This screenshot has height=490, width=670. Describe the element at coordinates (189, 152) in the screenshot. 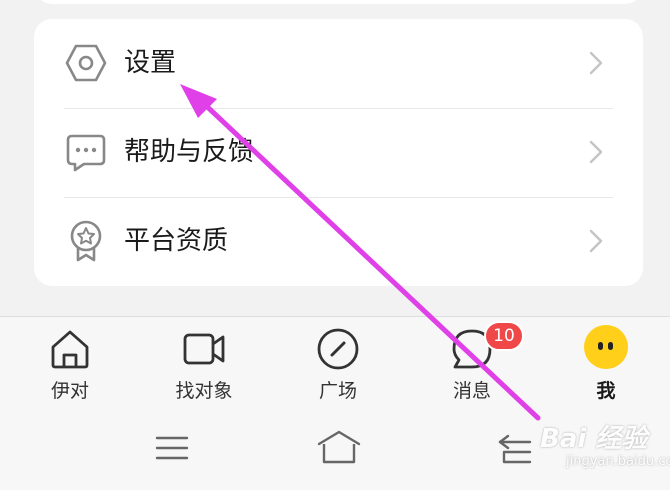

I see `menu-item-label: 帮助与反馈` at that location.